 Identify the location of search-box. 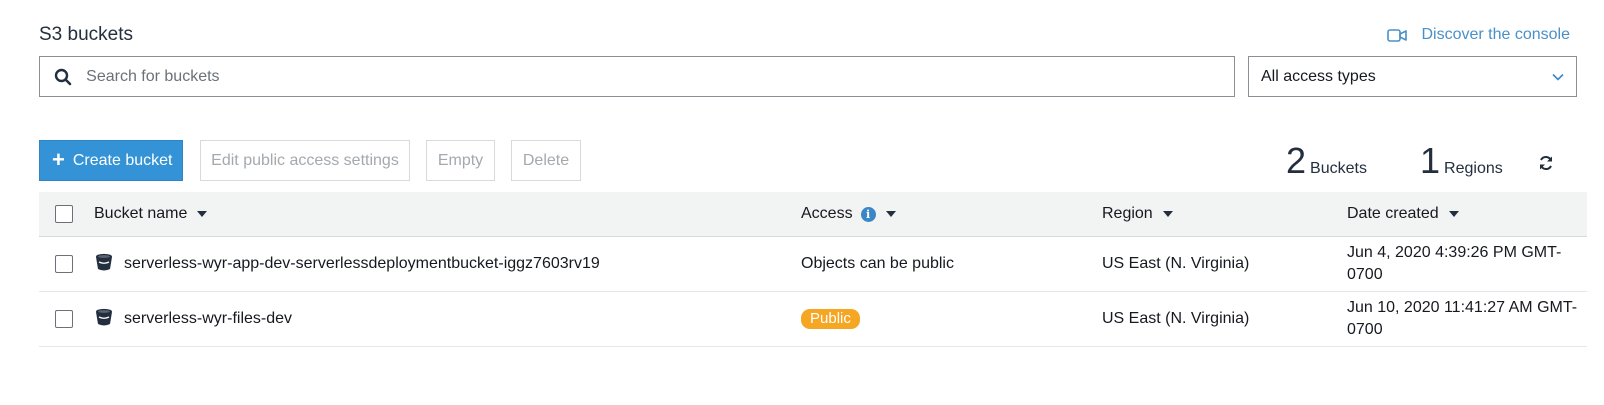
(637, 76).